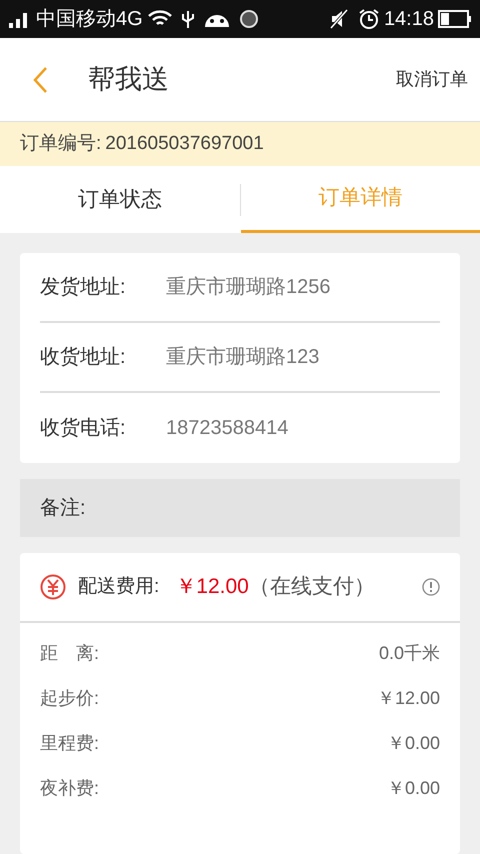  I want to click on fee-item-label: 距 离:, so click(70, 653).